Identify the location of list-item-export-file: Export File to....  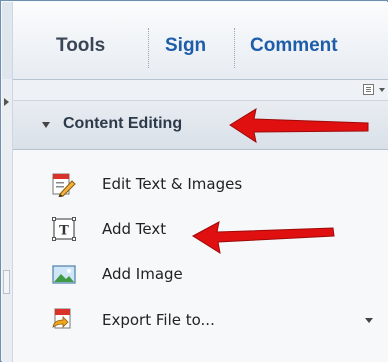
(200, 320).